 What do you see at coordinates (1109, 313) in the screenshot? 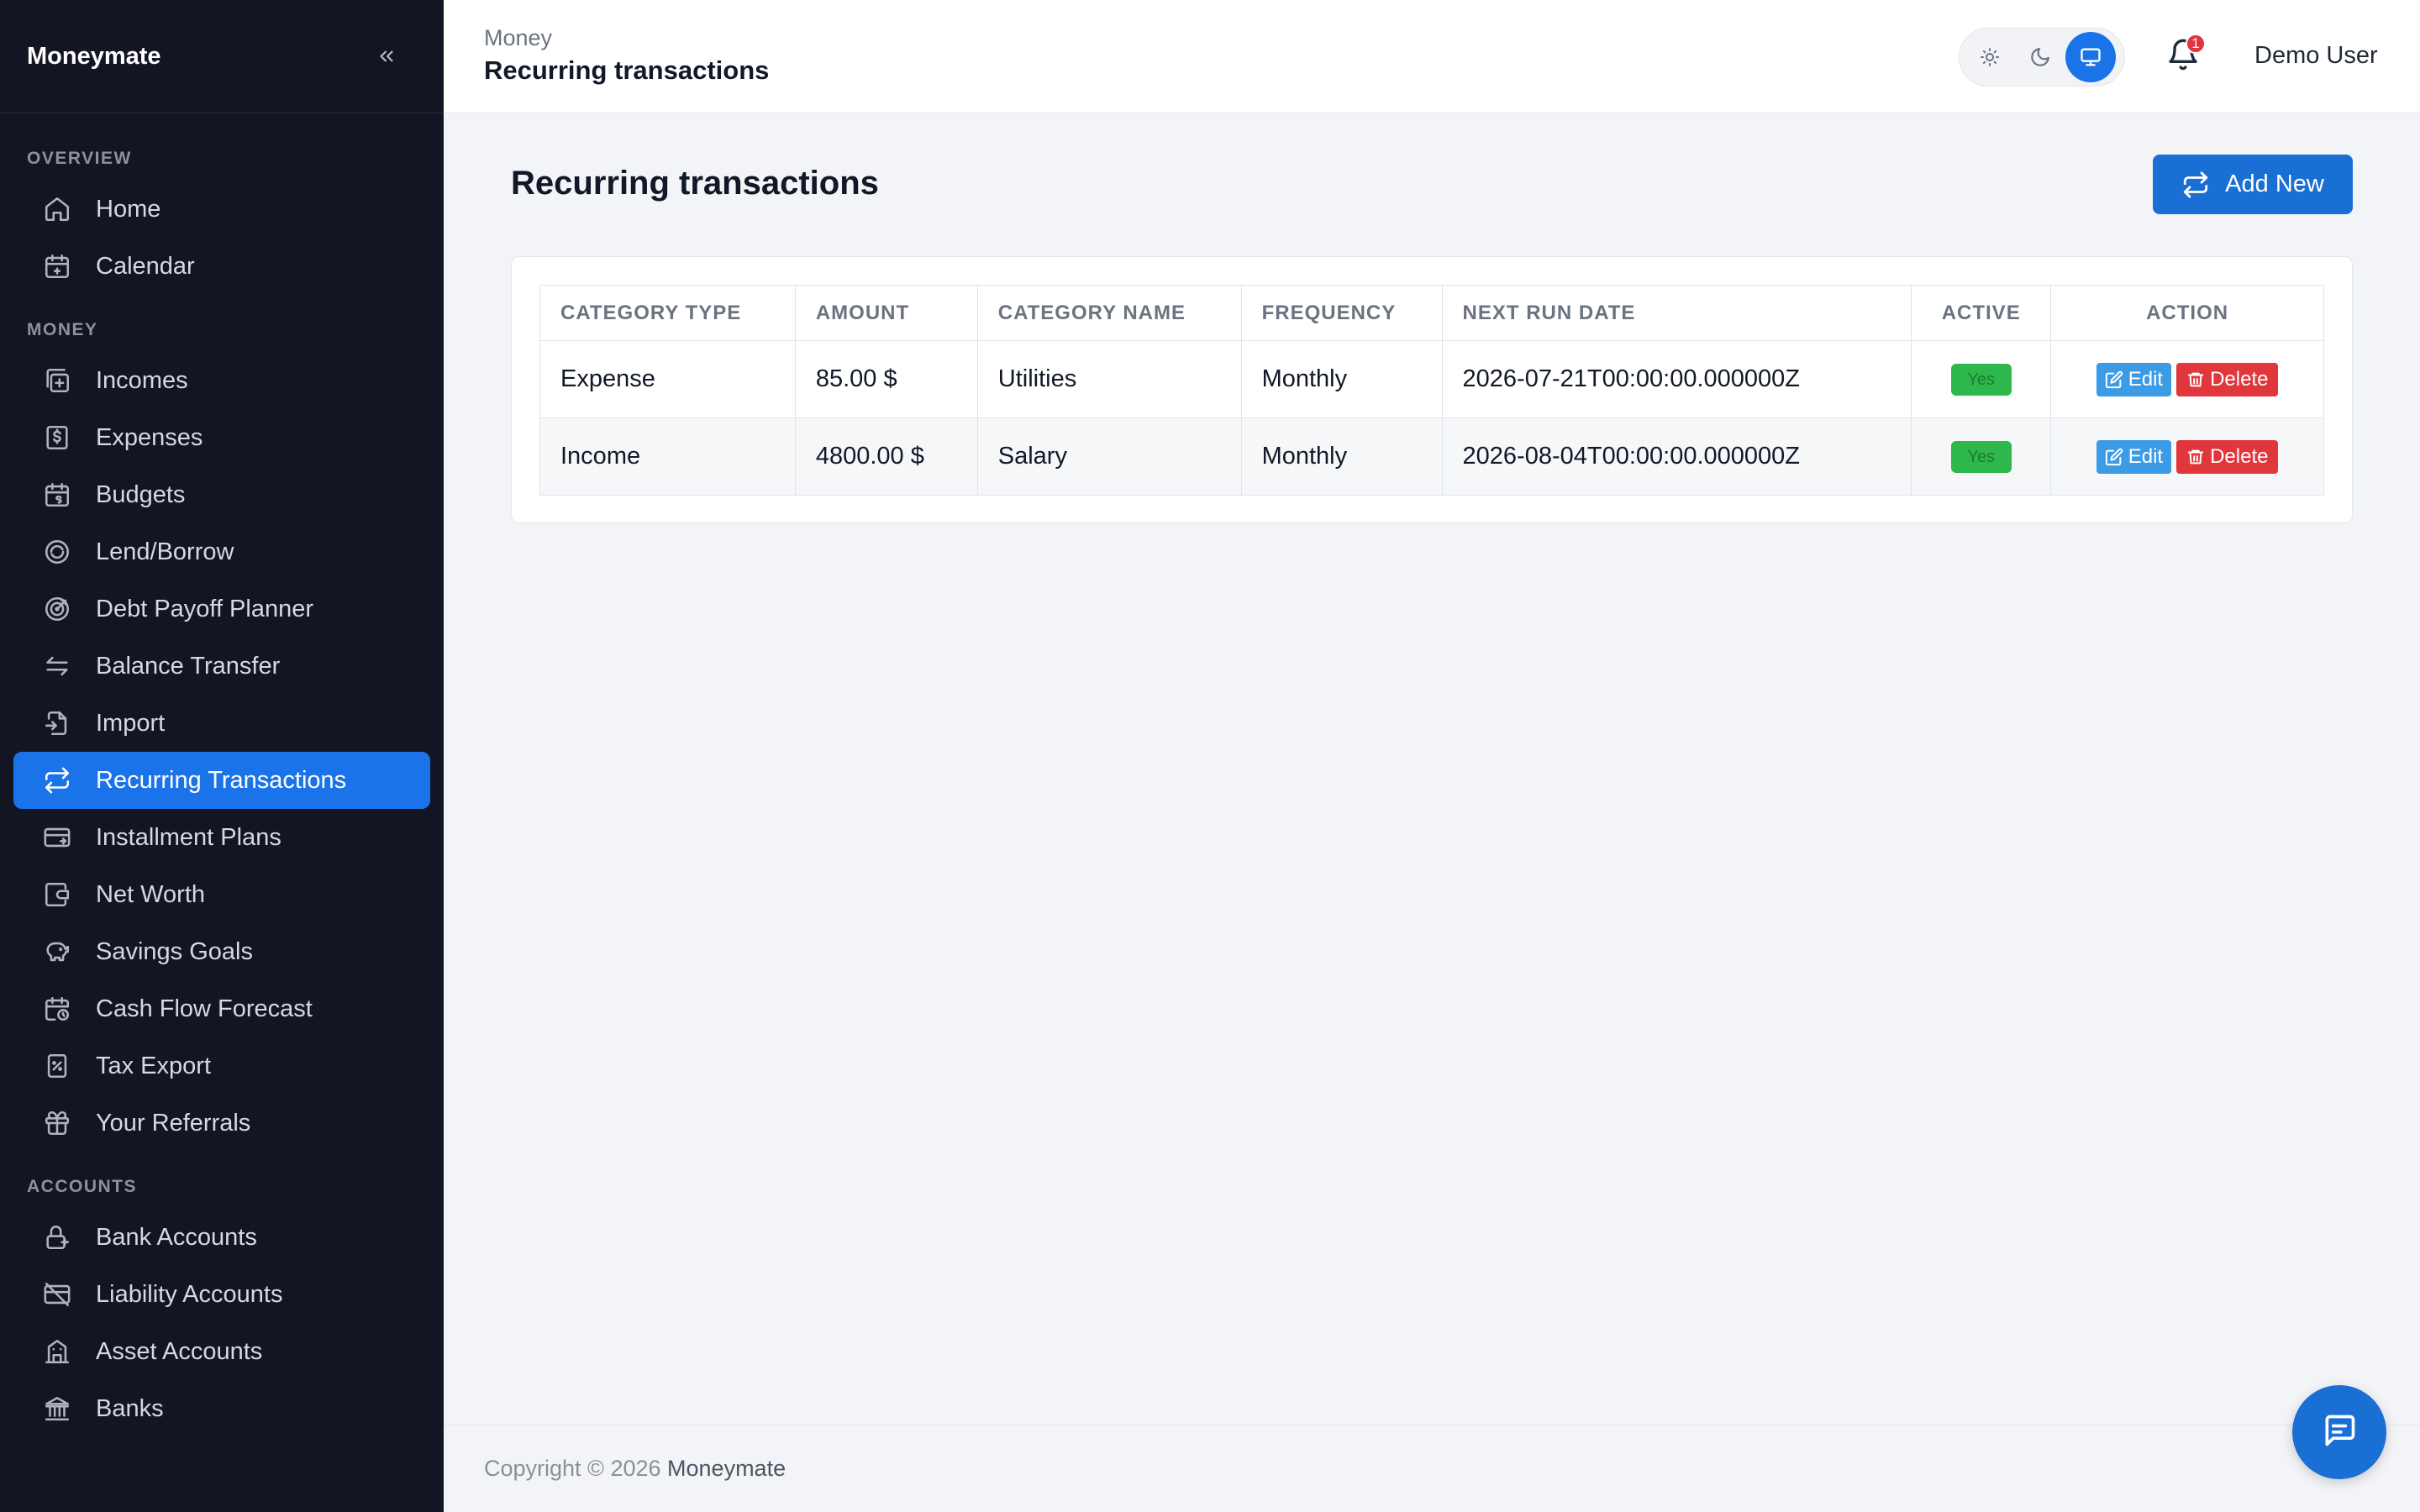
I see `column-header: CATEGORY NAME` at bounding box center [1109, 313].